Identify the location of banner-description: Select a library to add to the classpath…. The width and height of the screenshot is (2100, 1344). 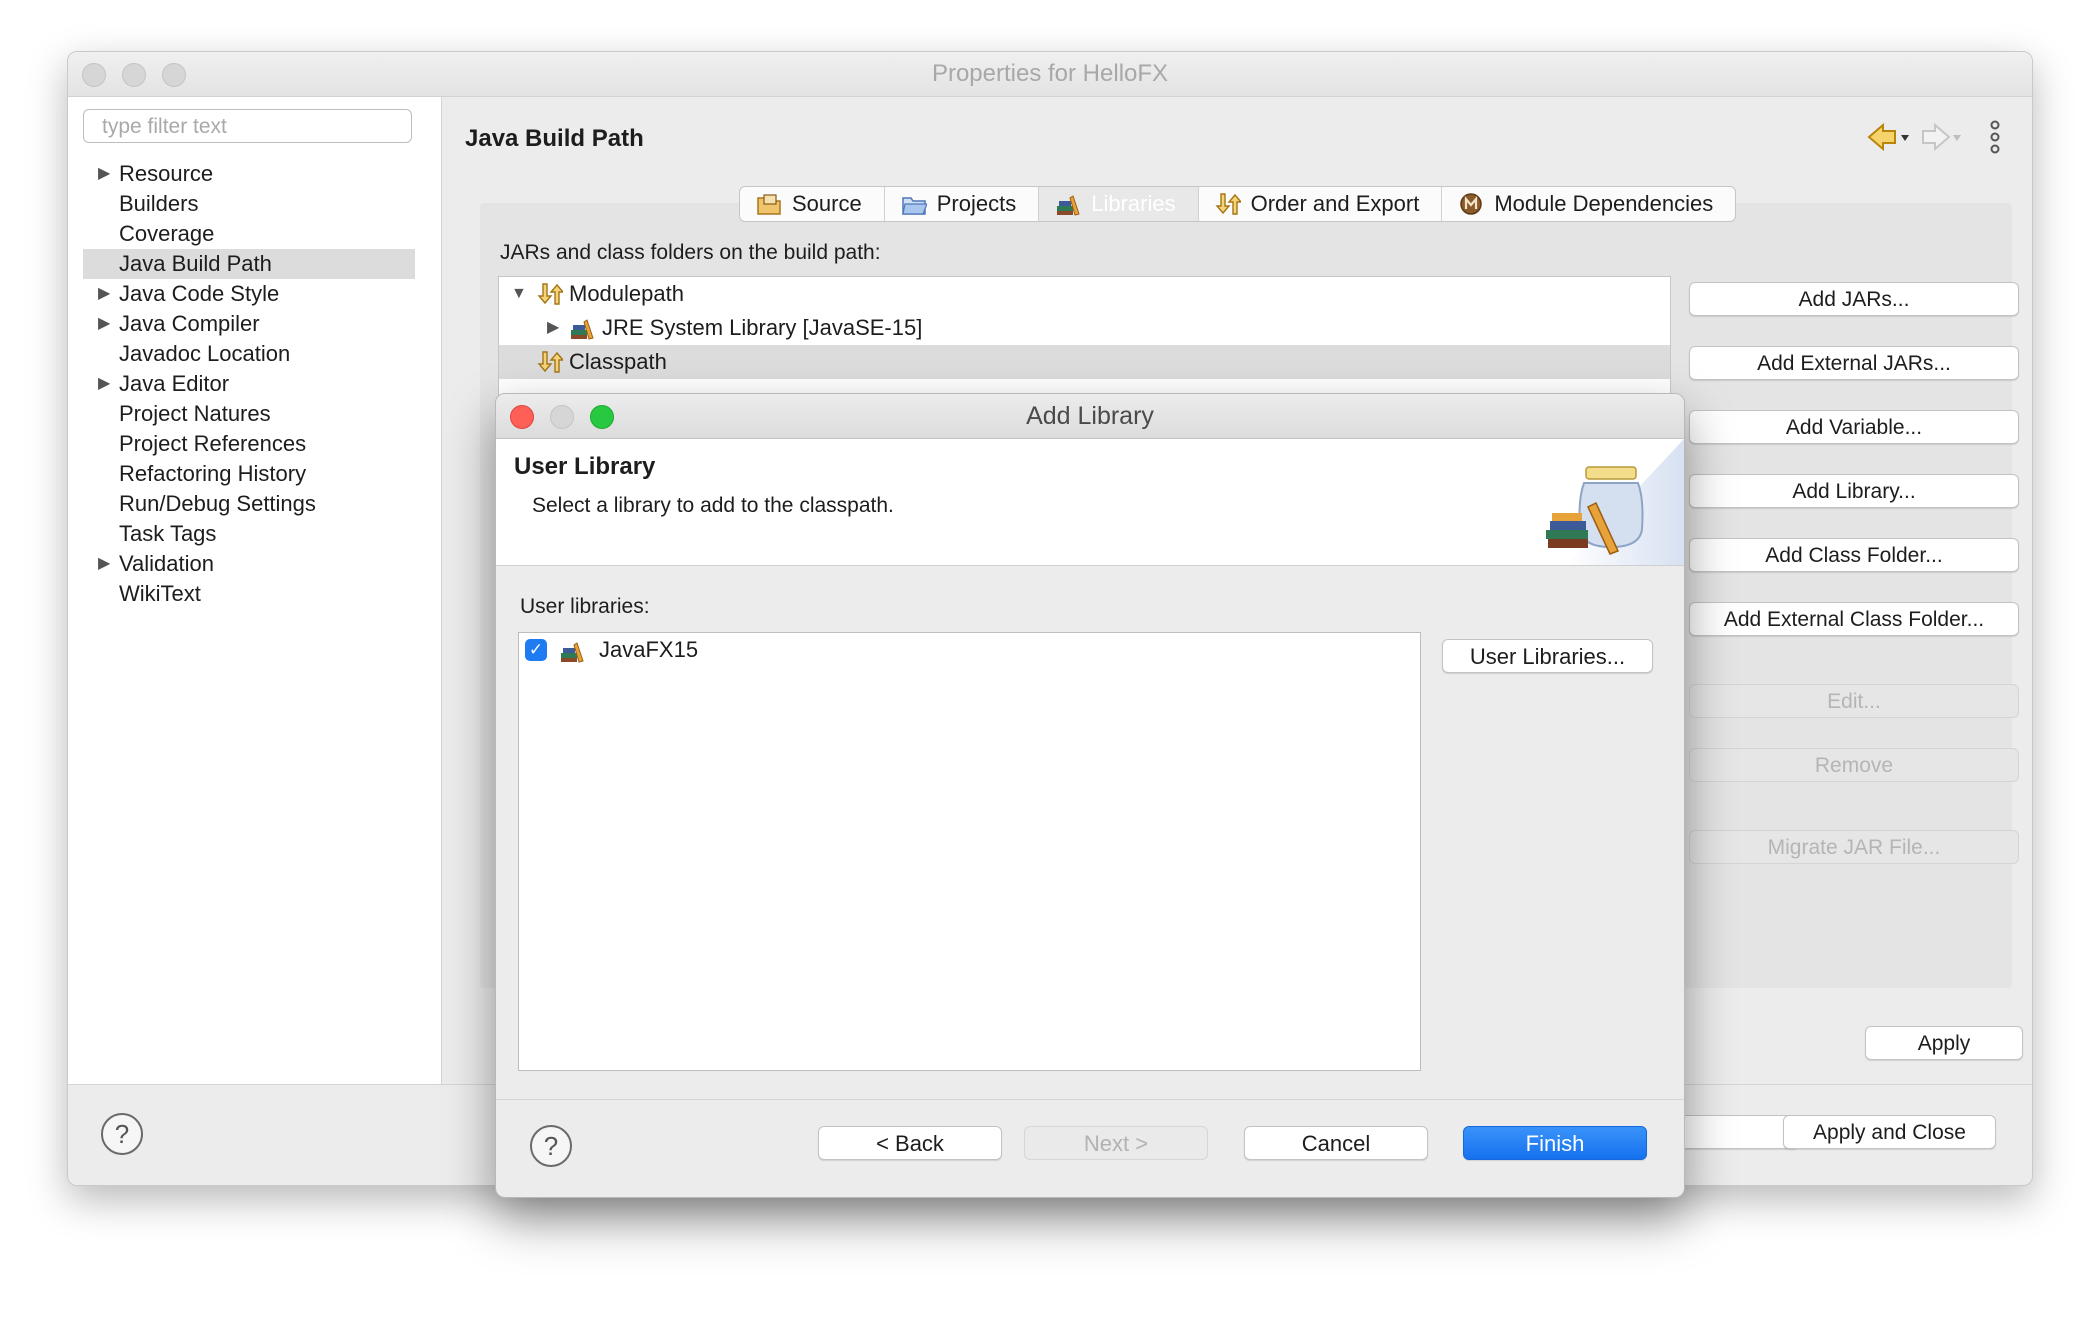
(713, 505).